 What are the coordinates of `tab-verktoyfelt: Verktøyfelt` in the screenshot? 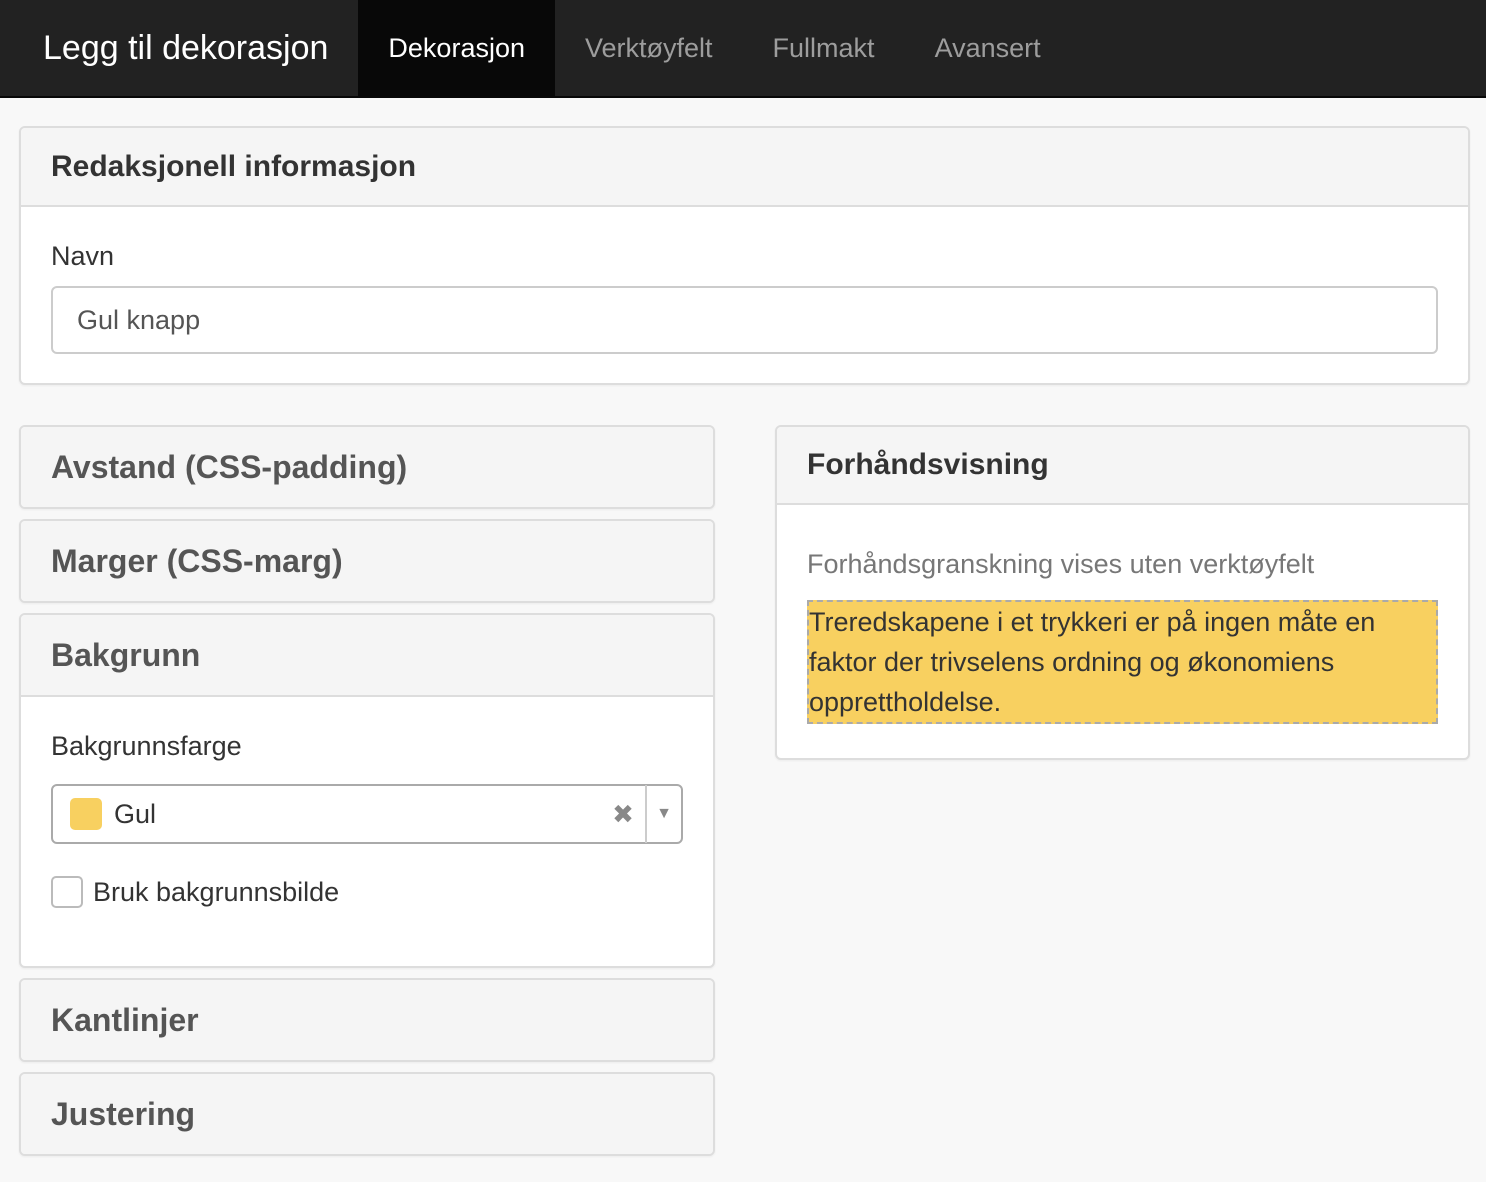 It's located at (649, 48).